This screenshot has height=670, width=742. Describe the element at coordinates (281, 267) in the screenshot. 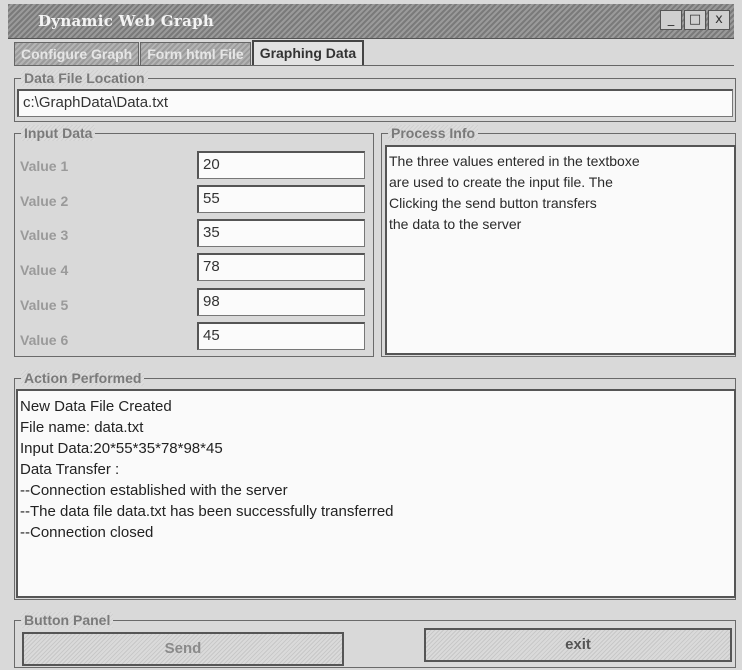

I see `value-4-input: 78` at that location.